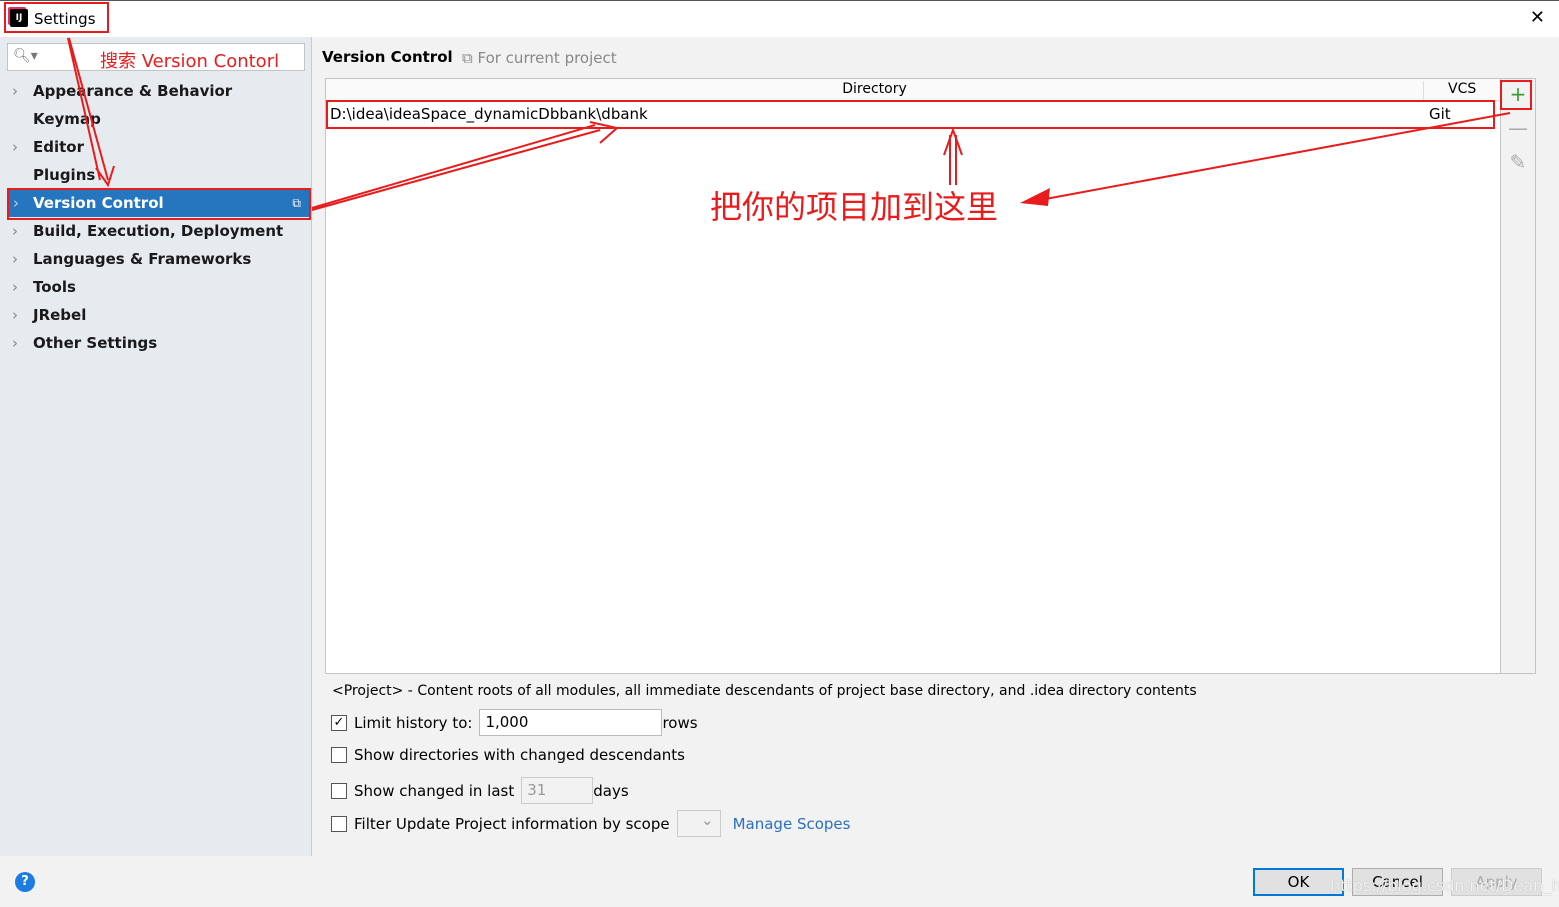  What do you see at coordinates (387, 57) in the screenshot?
I see `page-title: Version Control` at bounding box center [387, 57].